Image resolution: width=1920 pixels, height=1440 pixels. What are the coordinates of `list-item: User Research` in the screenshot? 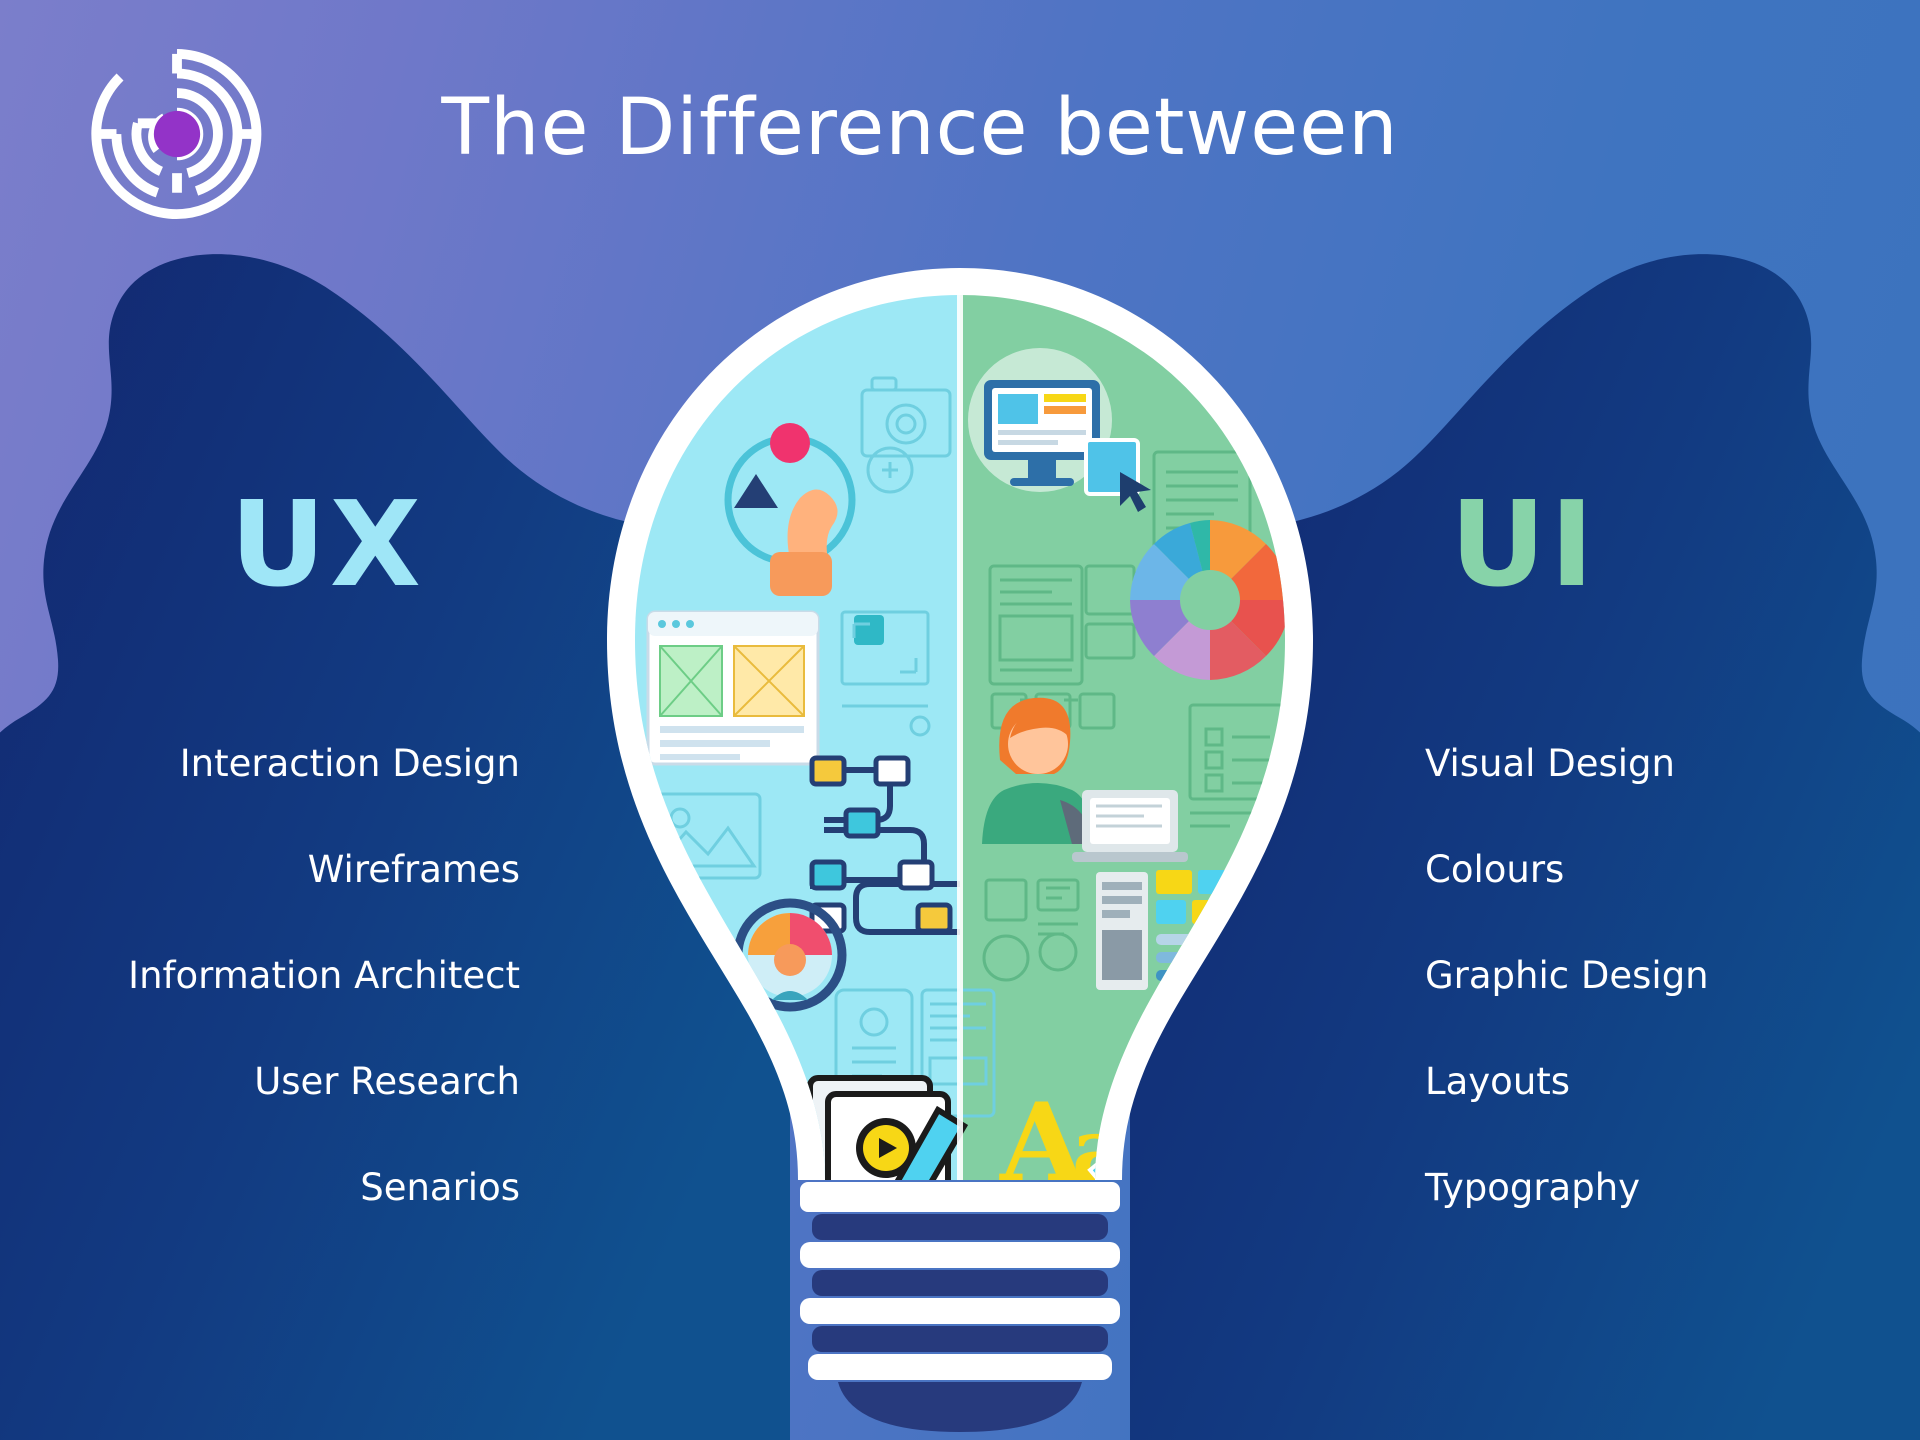 It's located at (387, 1081).